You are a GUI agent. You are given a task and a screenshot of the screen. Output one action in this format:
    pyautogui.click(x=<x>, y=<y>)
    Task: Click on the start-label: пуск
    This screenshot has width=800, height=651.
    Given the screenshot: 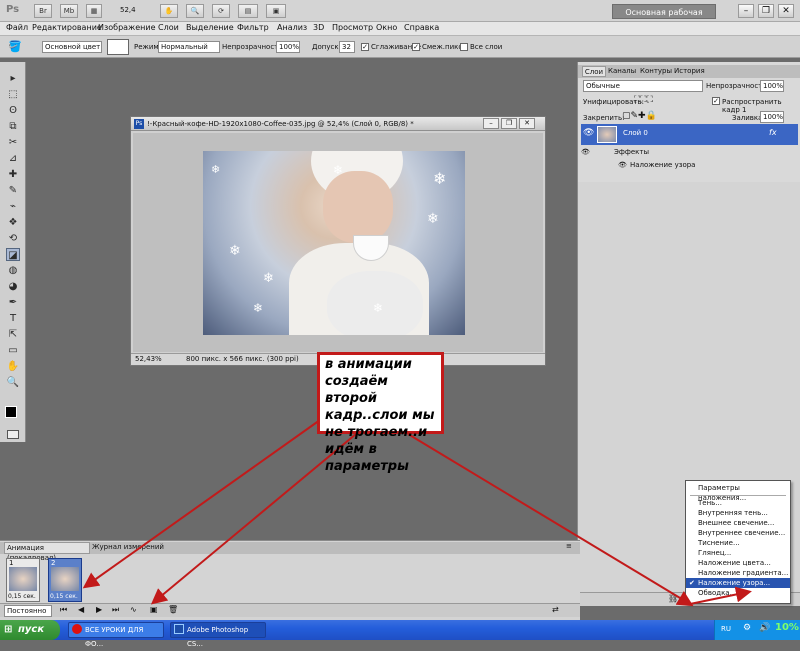 What is the action you would take?
    pyautogui.click(x=31, y=629)
    